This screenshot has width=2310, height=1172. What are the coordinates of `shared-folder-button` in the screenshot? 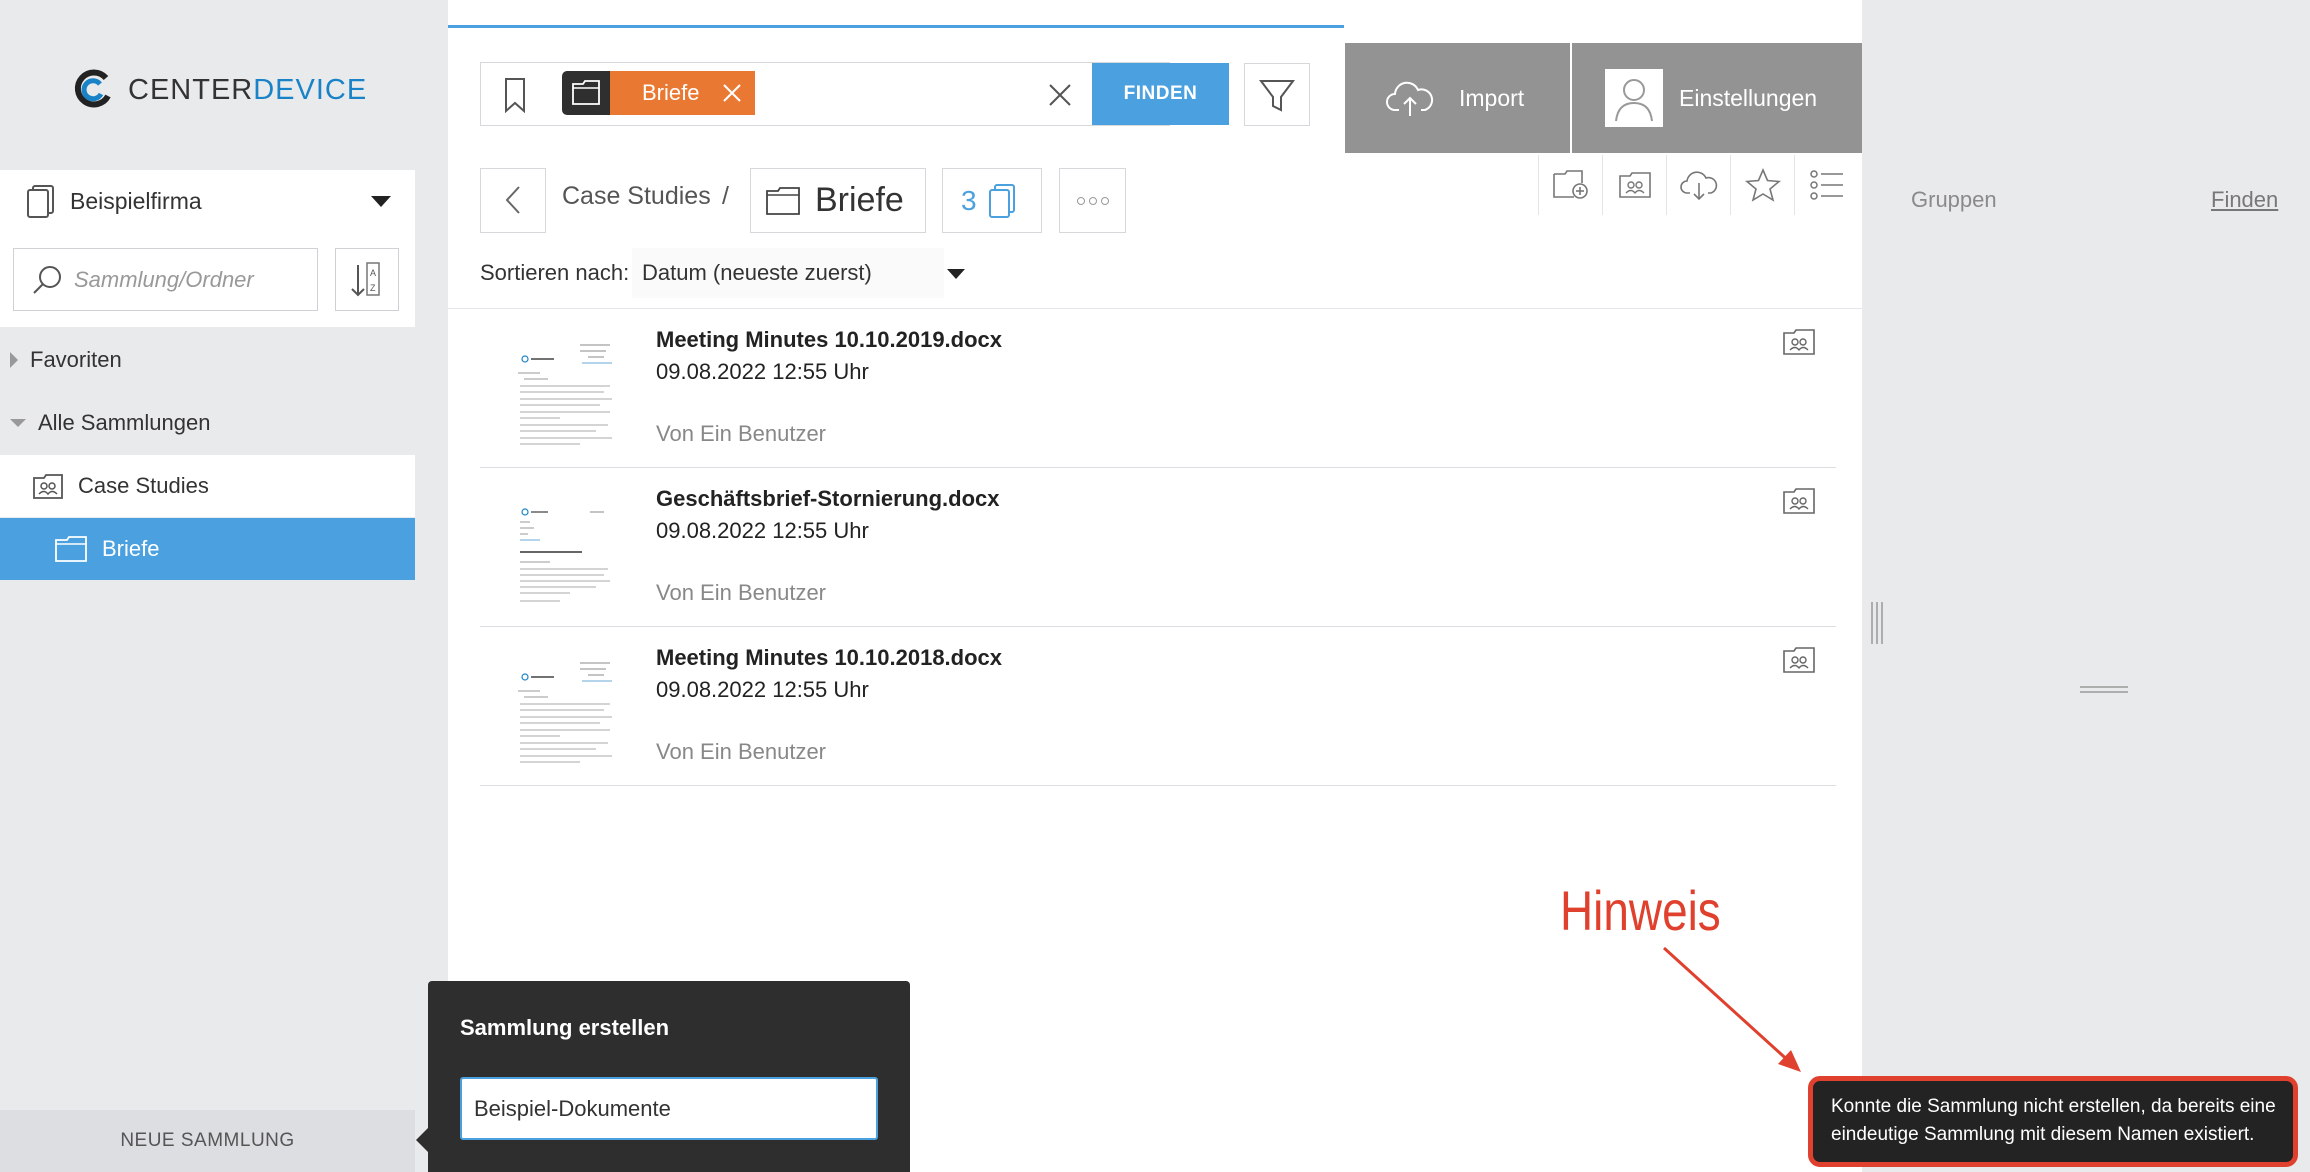 It's located at (1634, 185).